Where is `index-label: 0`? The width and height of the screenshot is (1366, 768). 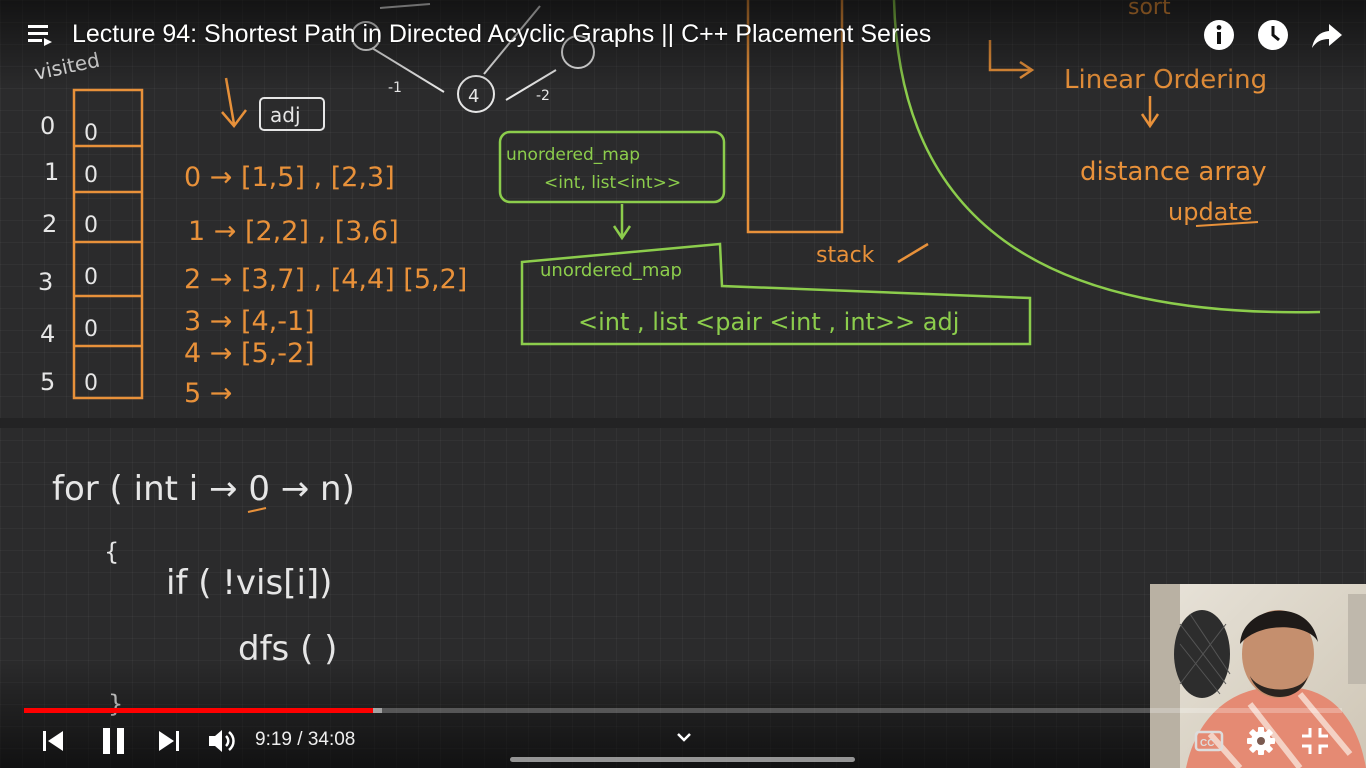
index-label: 0 is located at coordinates (47, 126).